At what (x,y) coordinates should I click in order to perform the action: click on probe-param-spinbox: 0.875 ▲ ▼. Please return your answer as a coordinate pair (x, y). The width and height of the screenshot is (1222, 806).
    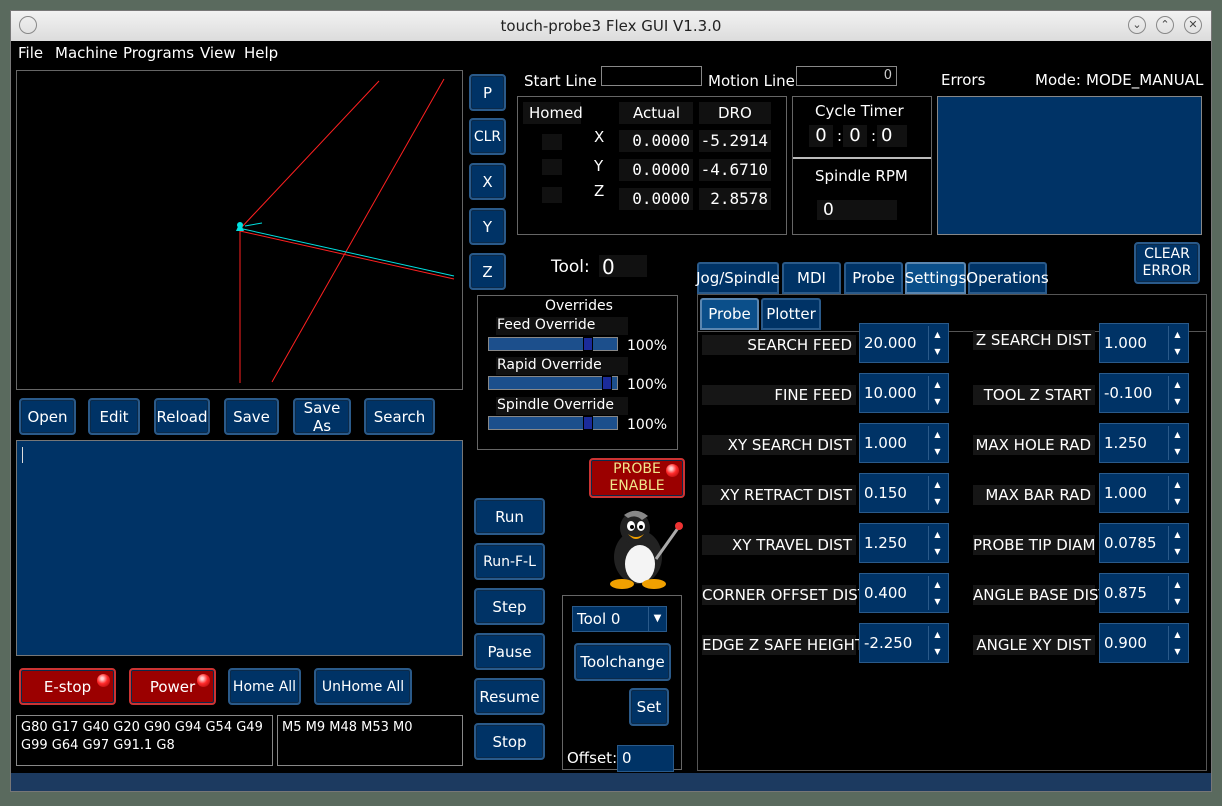
    Looking at the image, I should click on (1144, 593).